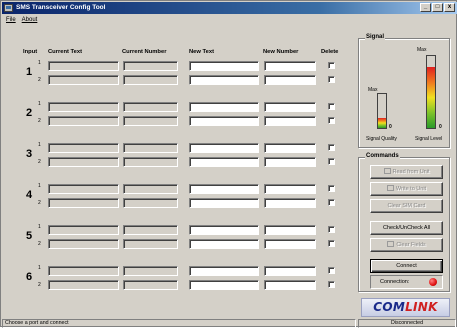 This screenshot has width=457, height=328. I want to click on clear-fields-button: Clear Fields, so click(406, 245).